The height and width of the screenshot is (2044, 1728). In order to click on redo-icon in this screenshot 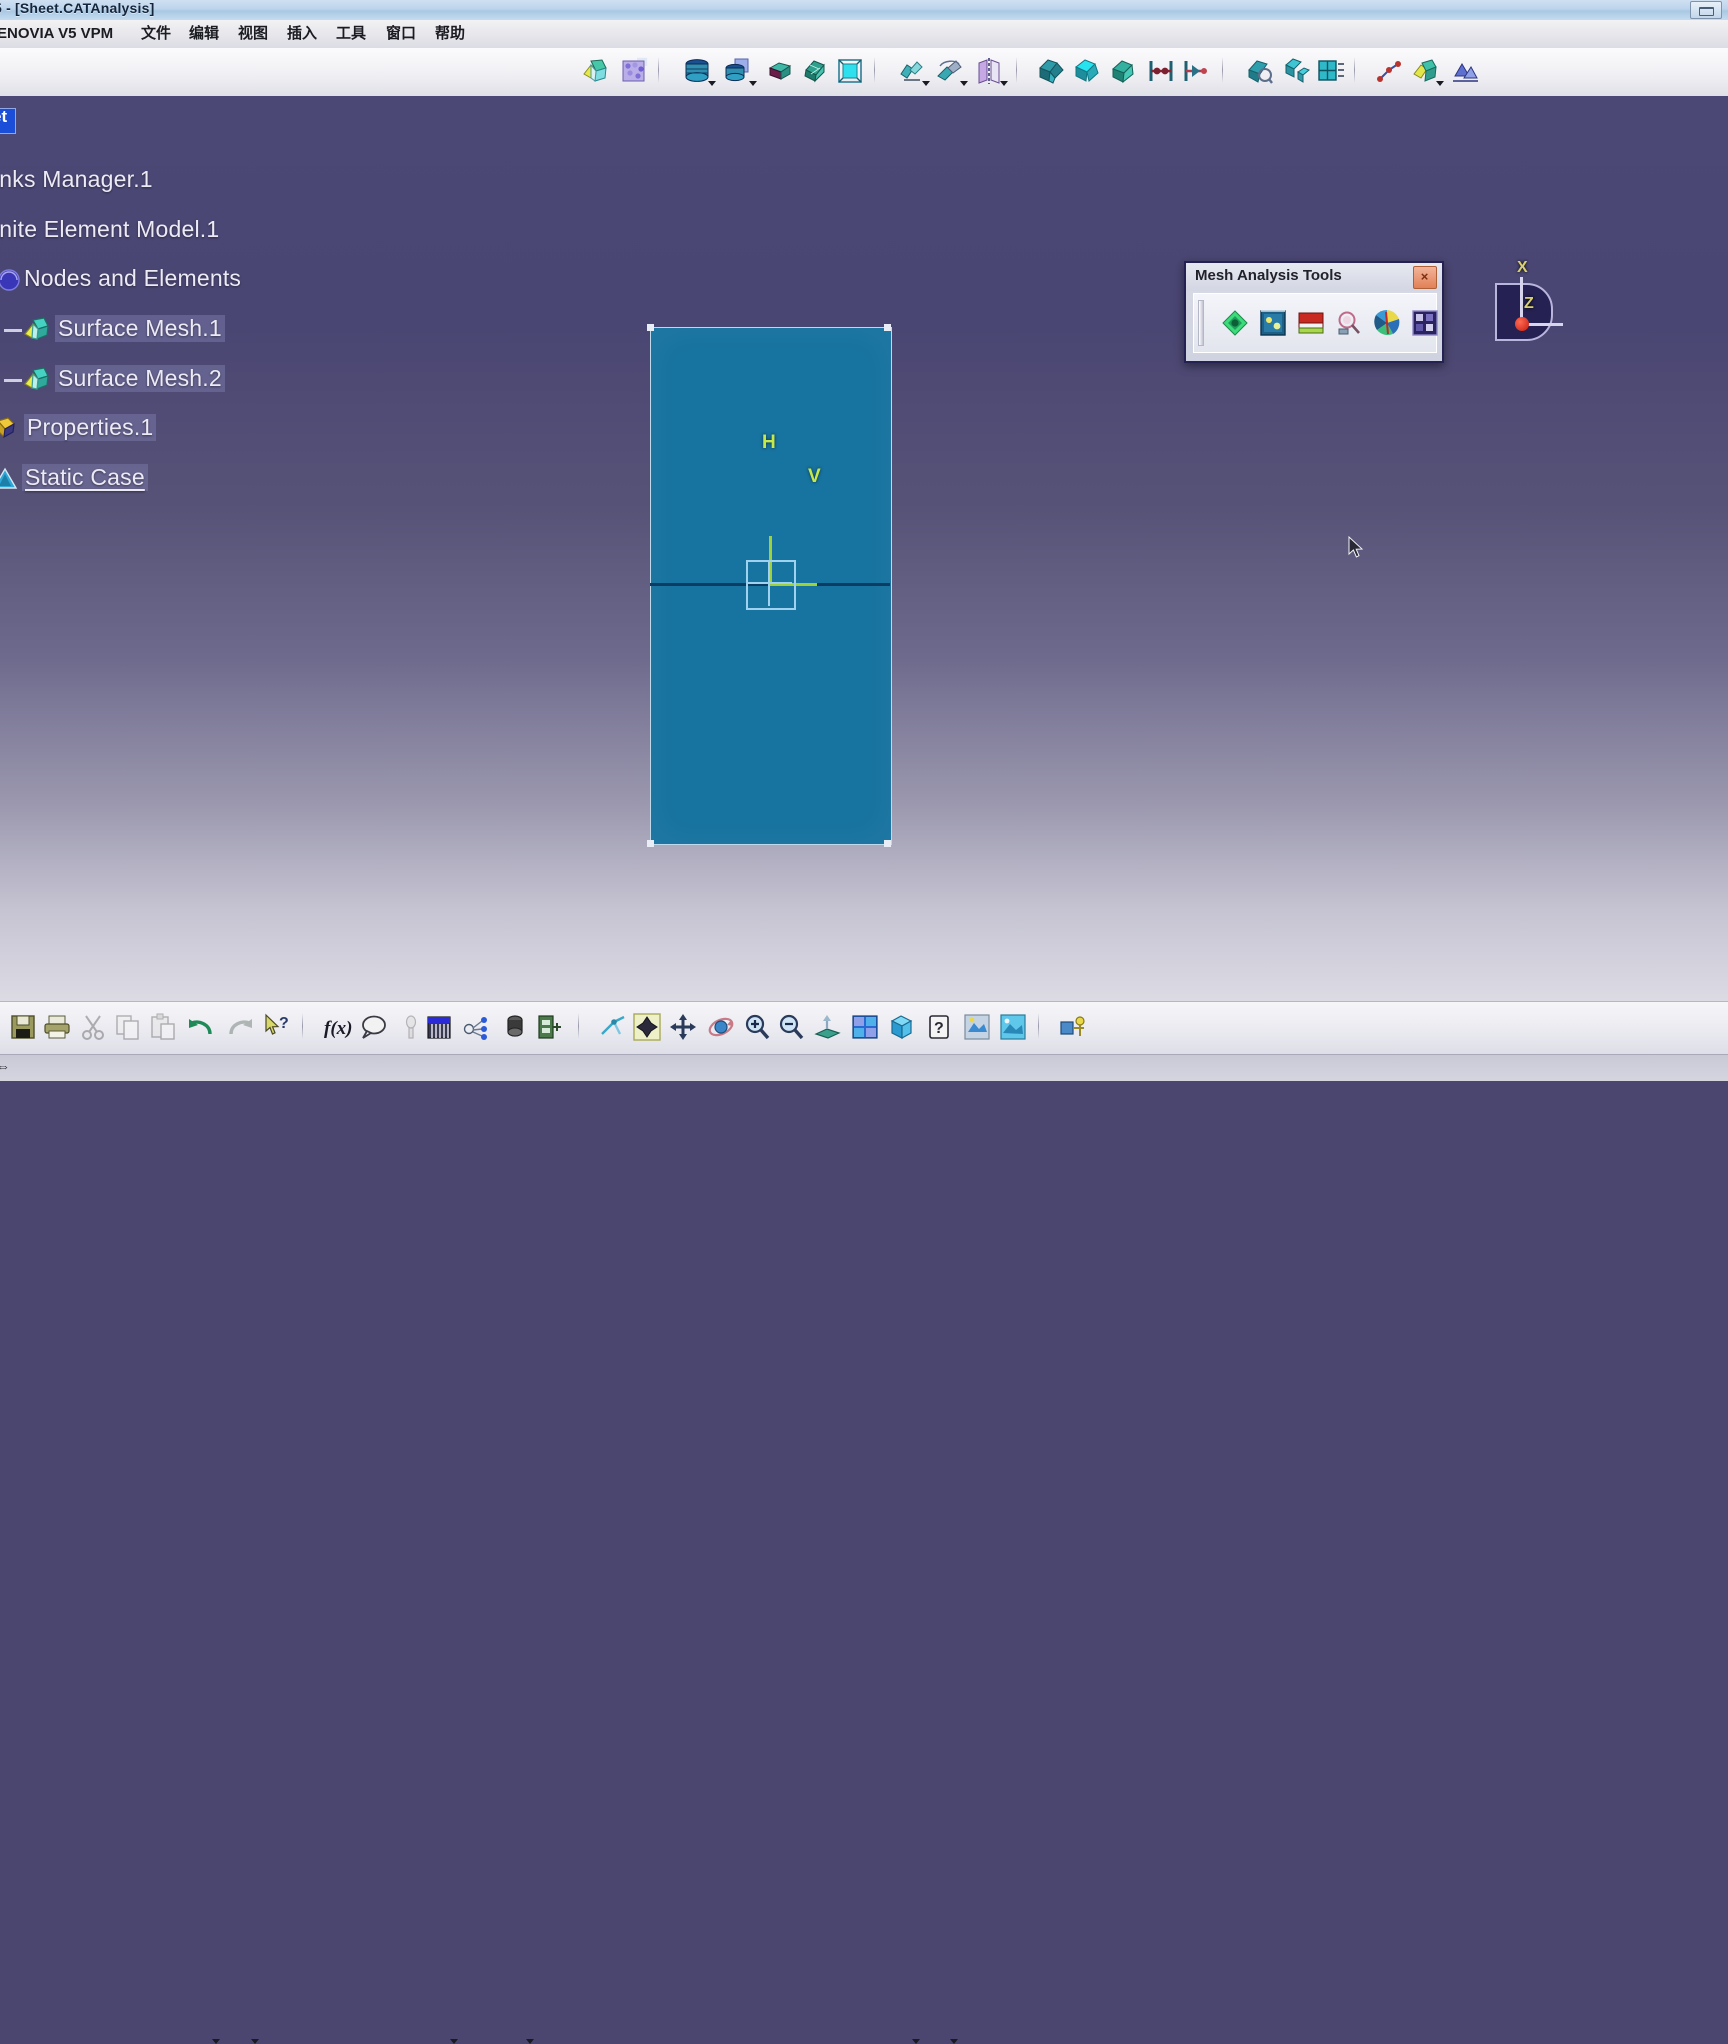, I will do `click(240, 1027)`.